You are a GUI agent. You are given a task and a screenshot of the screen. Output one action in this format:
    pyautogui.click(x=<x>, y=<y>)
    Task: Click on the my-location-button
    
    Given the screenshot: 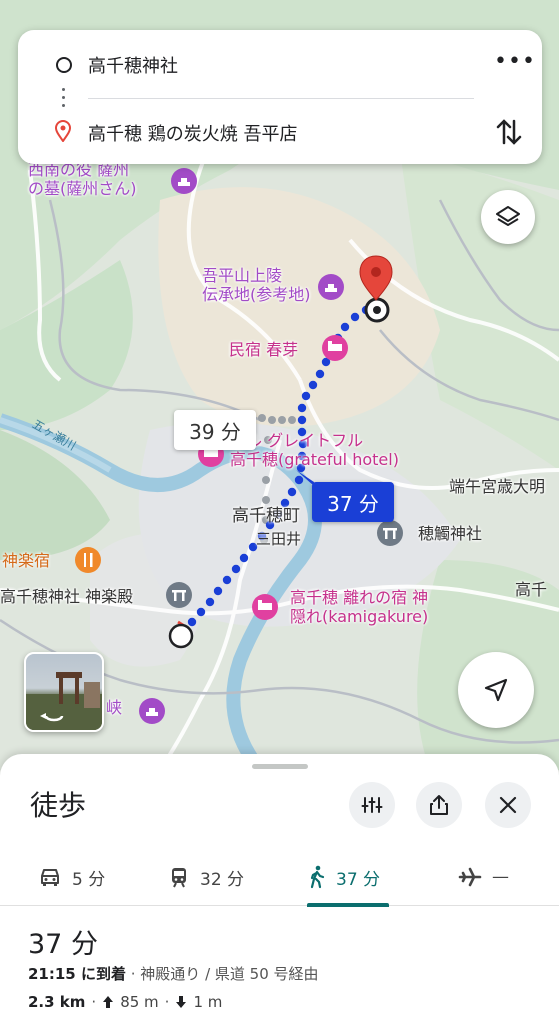 What is the action you would take?
    pyautogui.click(x=496, y=690)
    